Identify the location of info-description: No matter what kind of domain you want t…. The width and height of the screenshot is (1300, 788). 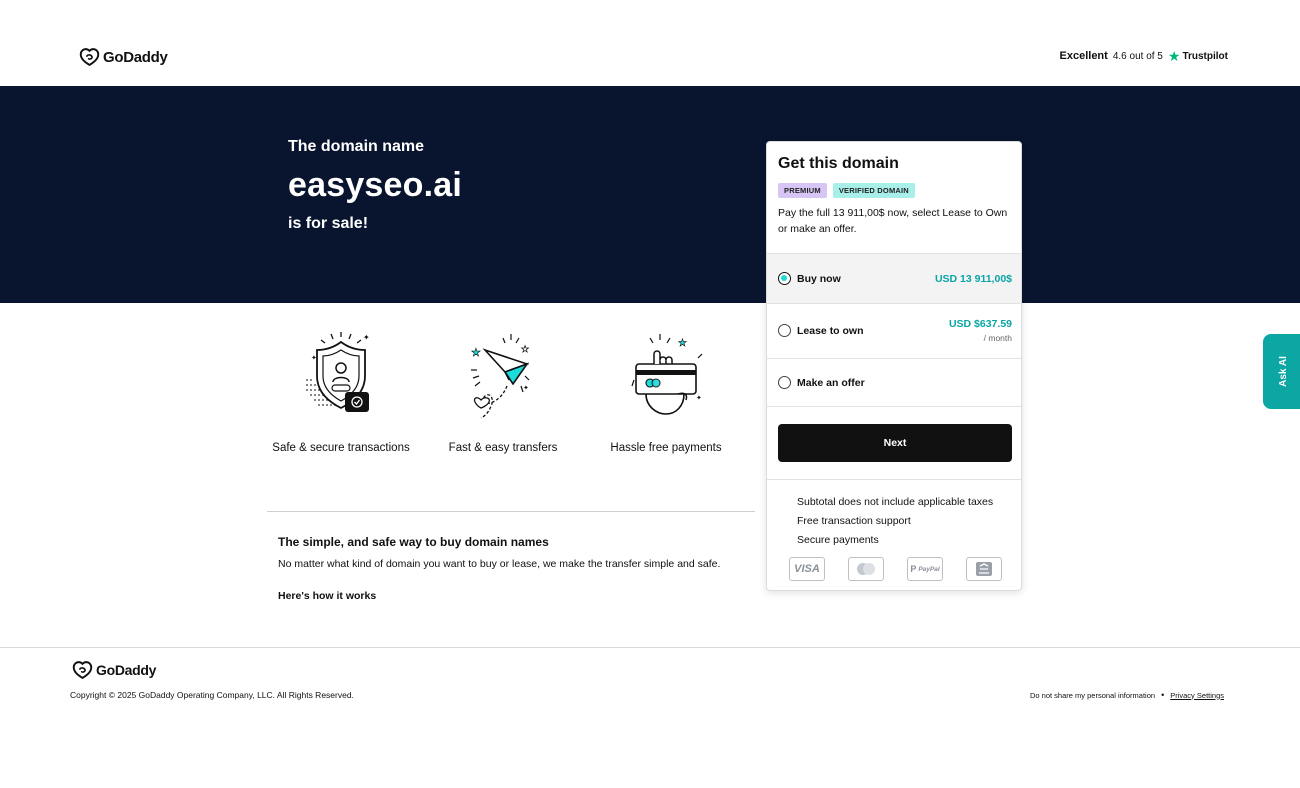
(499, 564).